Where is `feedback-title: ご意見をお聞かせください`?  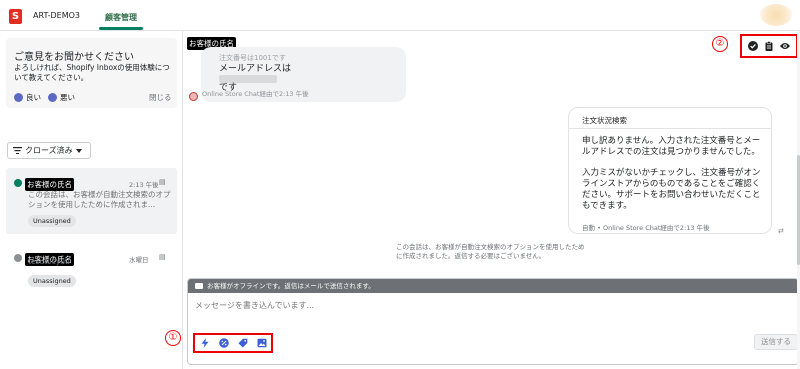
feedback-title: ご意見をお聞かせください is located at coordinates (74, 57).